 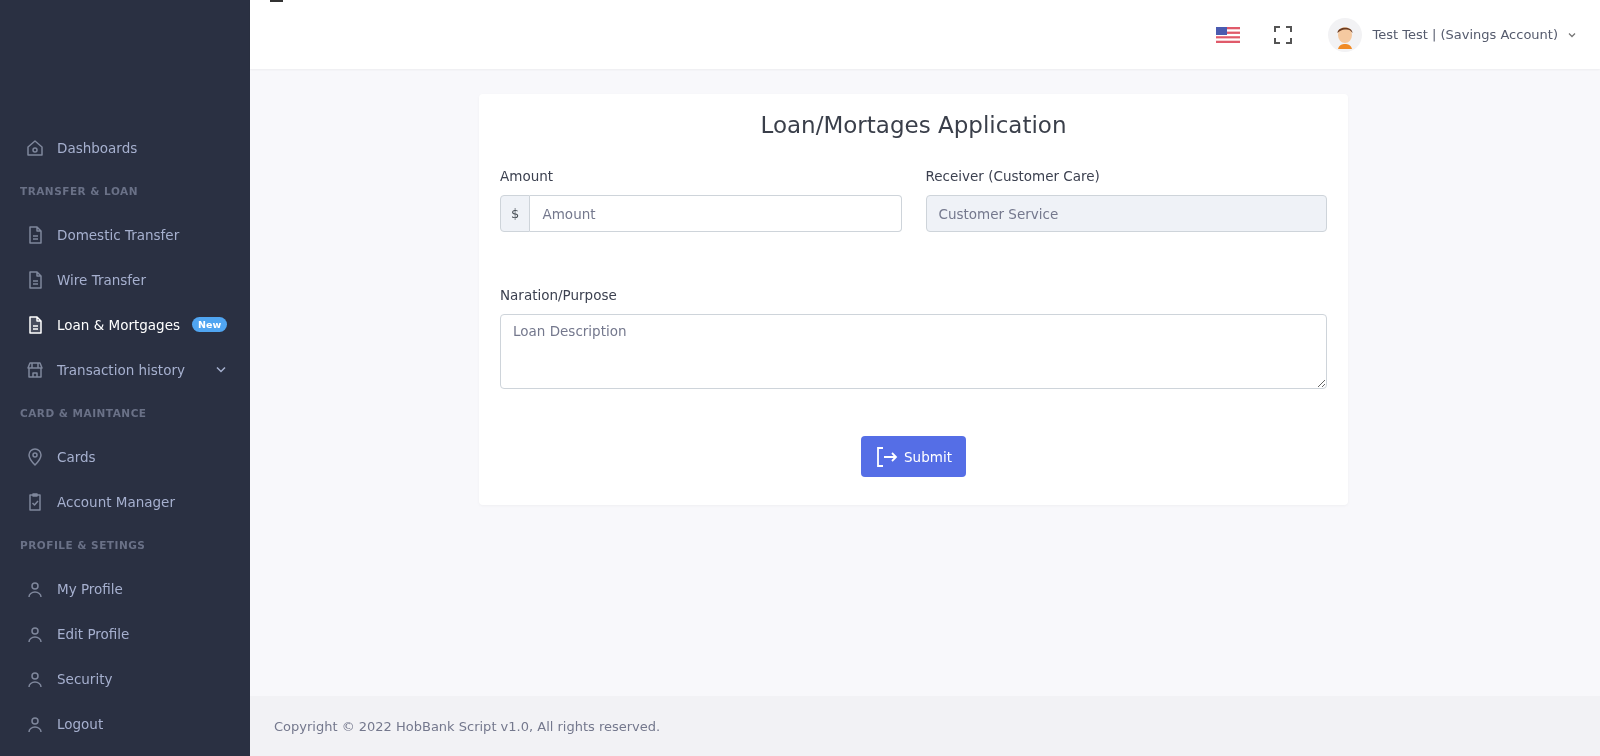 I want to click on field-label: Naration/Purpose, so click(x=559, y=295).